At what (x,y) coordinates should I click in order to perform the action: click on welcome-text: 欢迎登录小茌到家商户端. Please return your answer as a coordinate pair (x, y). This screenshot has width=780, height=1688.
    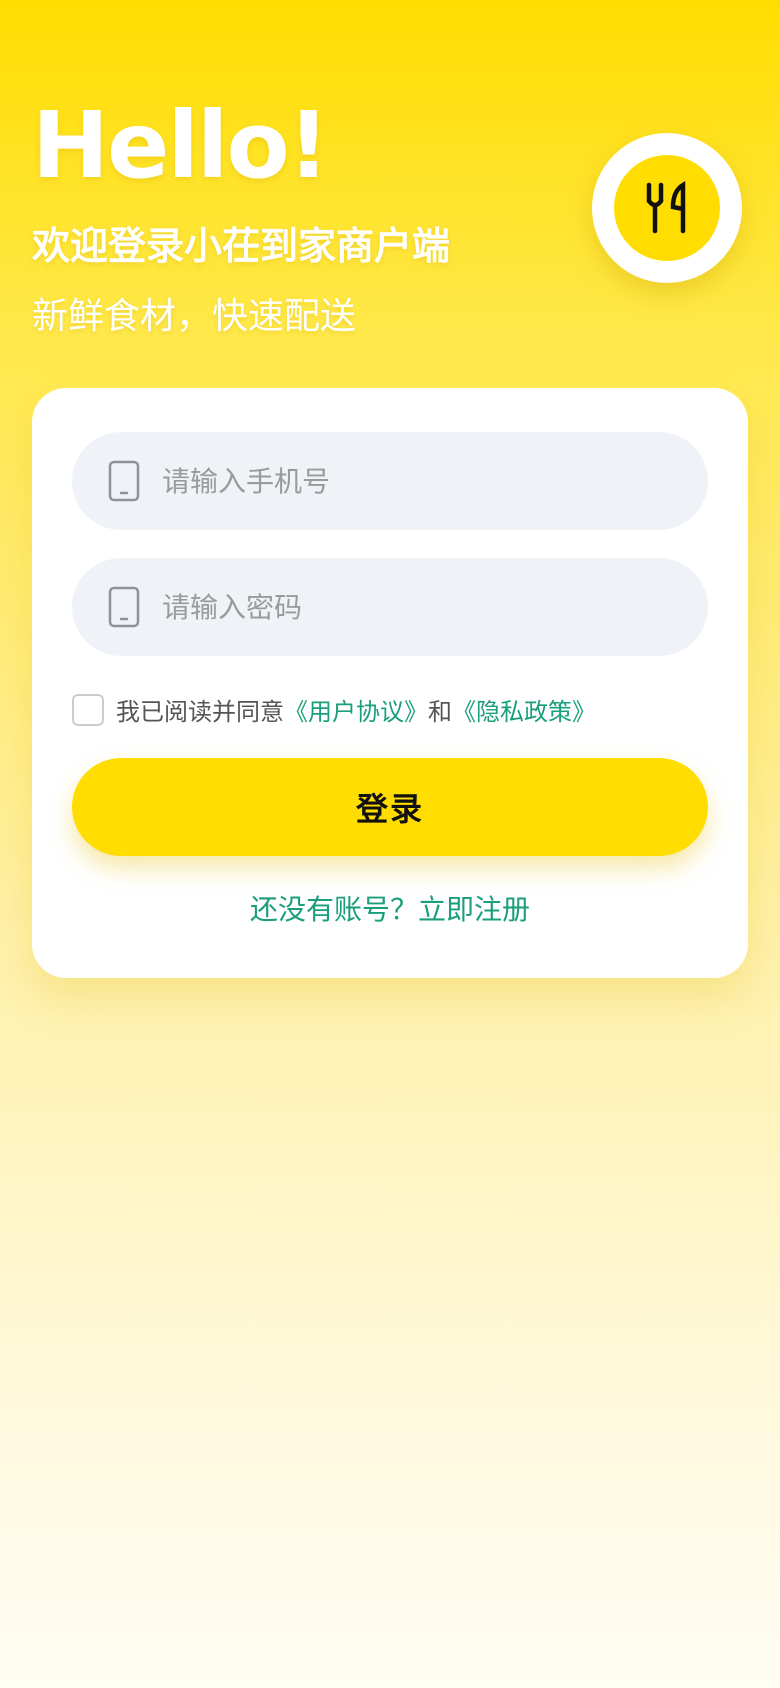
    Looking at the image, I should click on (241, 246).